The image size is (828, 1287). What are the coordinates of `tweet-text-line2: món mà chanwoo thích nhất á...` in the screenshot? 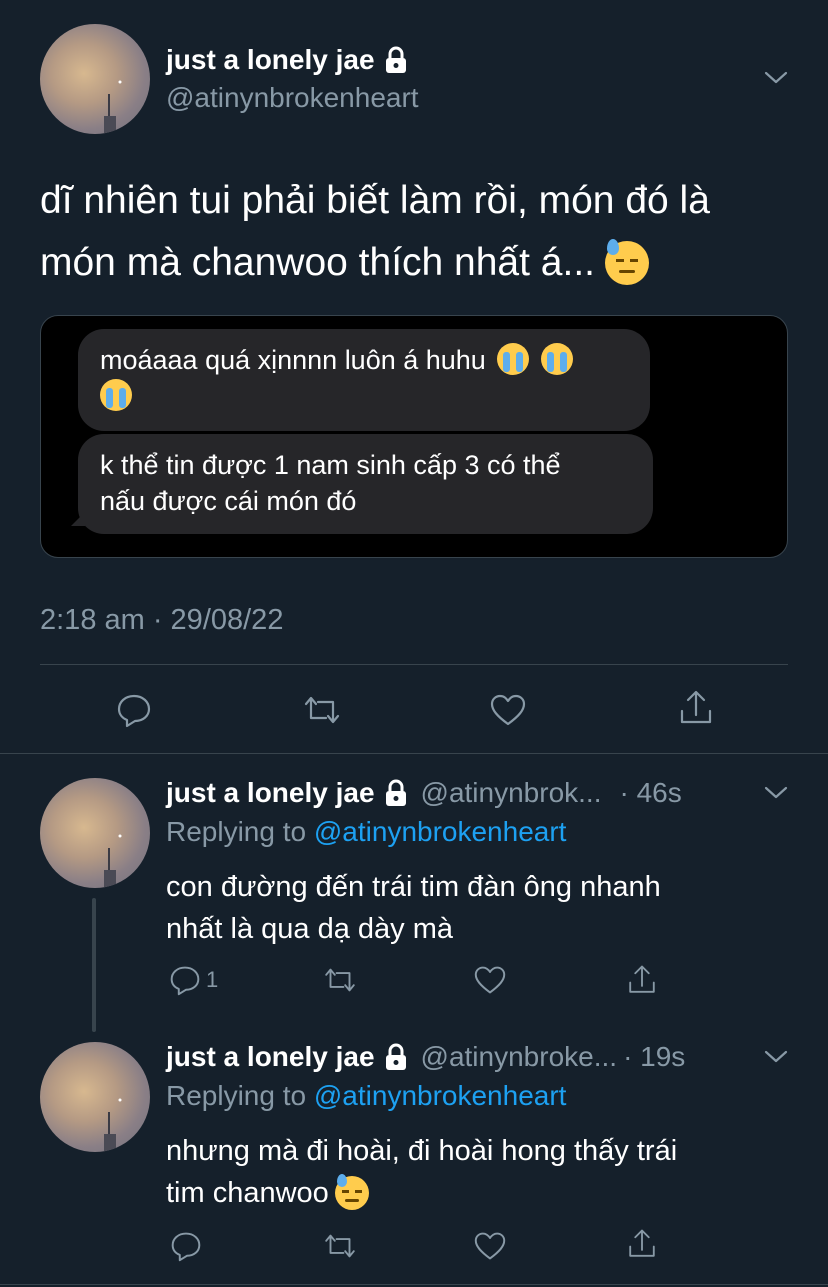 It's located at (317, 262).